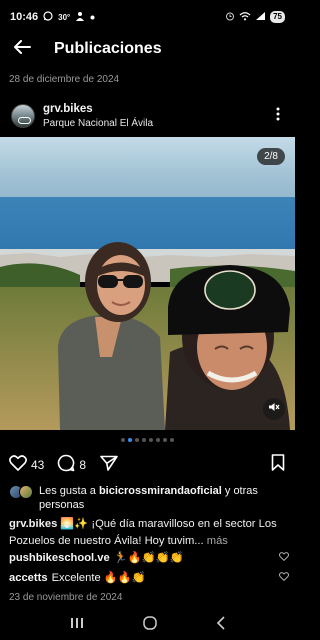 Image resolution: width=320 pixels, height=640 pixels. I want to click on comment-count: 8, so click(83, 465).